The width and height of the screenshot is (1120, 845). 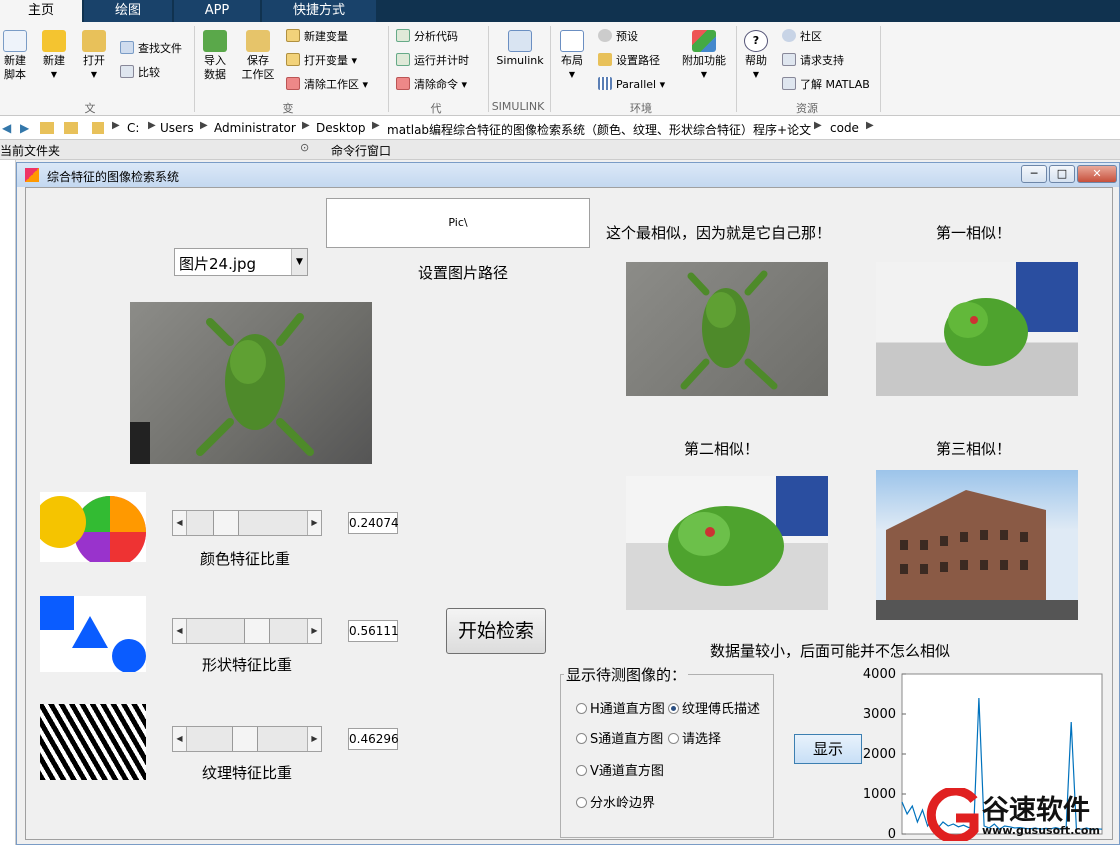 I want to click on breadcrumb-users: Users, so click(x=177, y=128).